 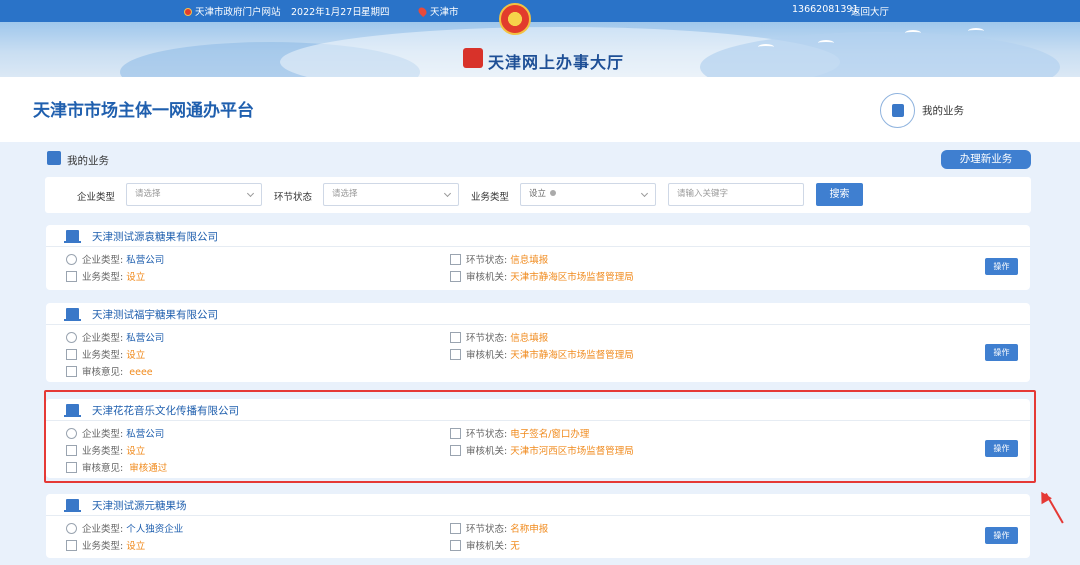 What do you see at coordinates (540, 109) in the screenshot?
I see `title-bar: 天津市市场主体一网通办平台 我的业务` at bounding box center [540, 109].